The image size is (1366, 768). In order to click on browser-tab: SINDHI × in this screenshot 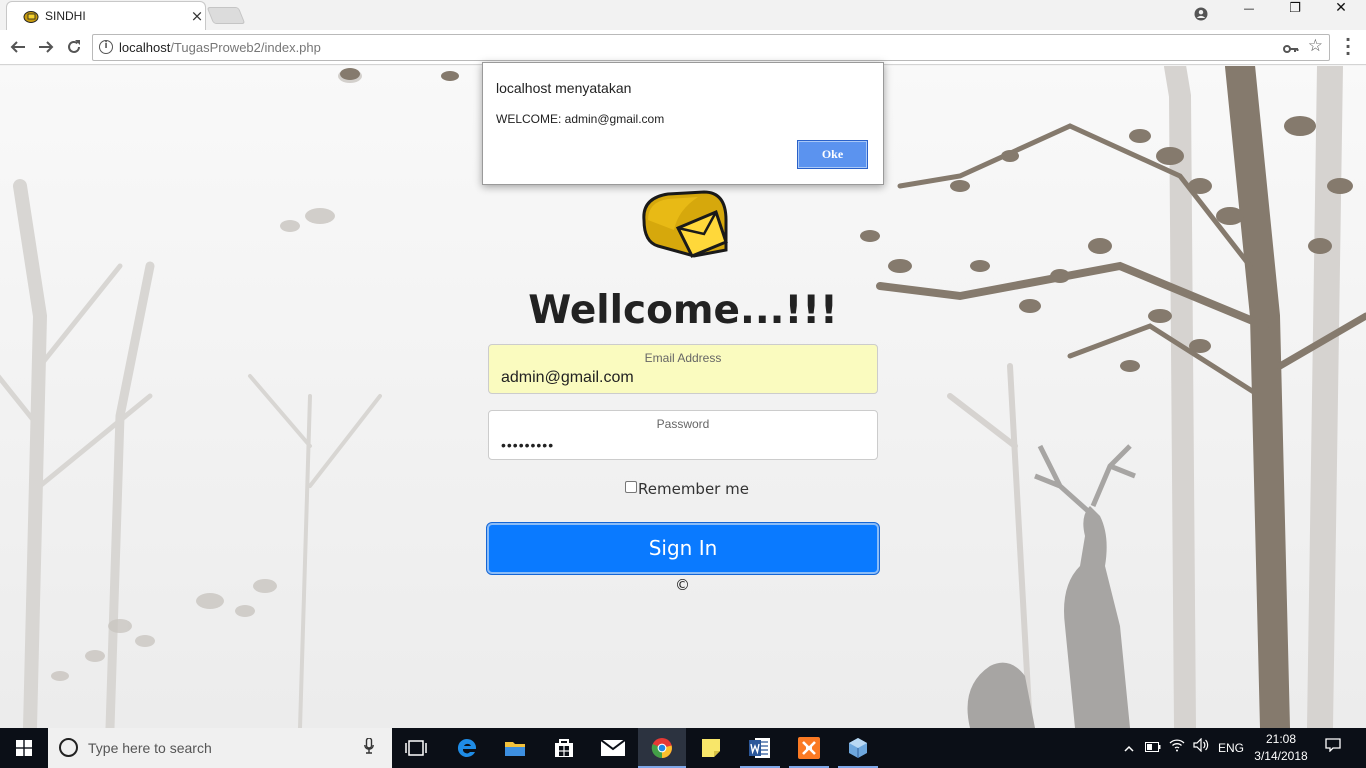, I will do `click(106, 16)`.